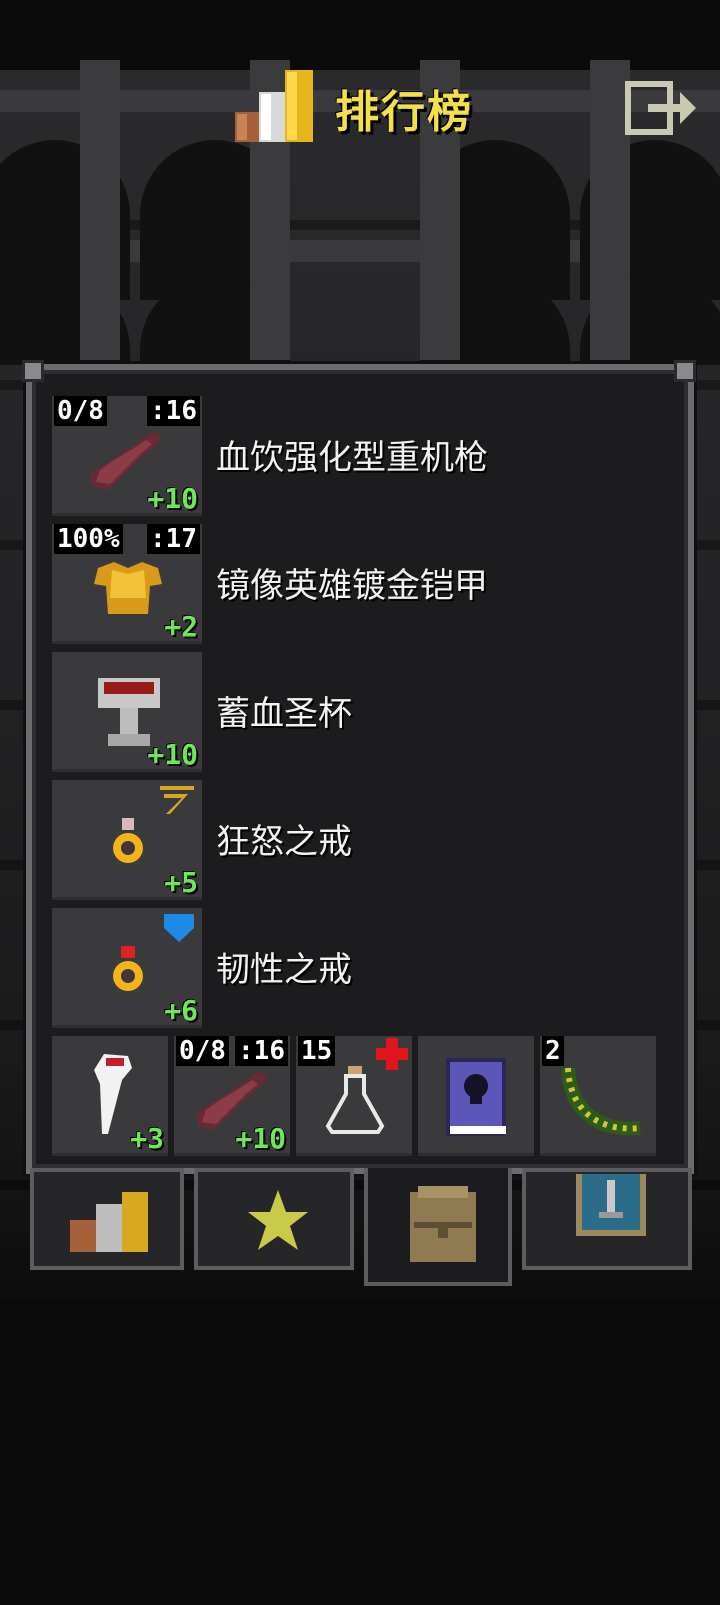  What do you see at coordinates (181, 1010) in the screenshot?
I see `upgrade-level: +6` at bounding box center [181, 1010].